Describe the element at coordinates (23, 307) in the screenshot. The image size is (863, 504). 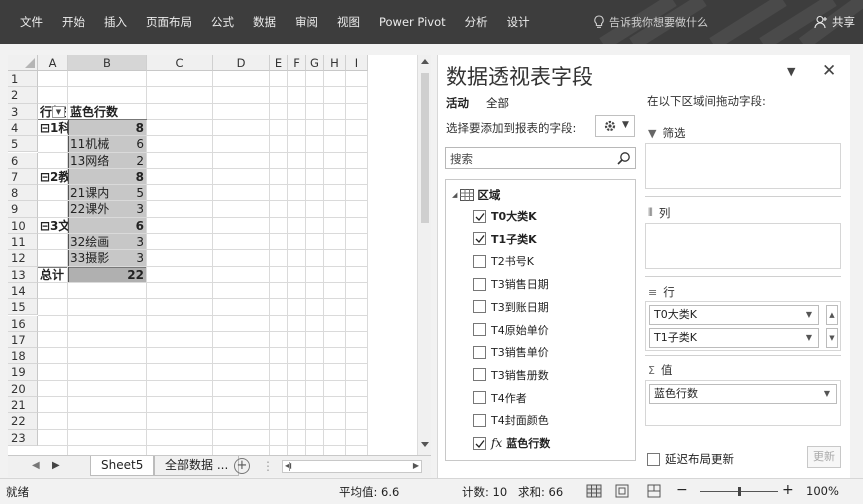
I see `row-header: 15` at that location.